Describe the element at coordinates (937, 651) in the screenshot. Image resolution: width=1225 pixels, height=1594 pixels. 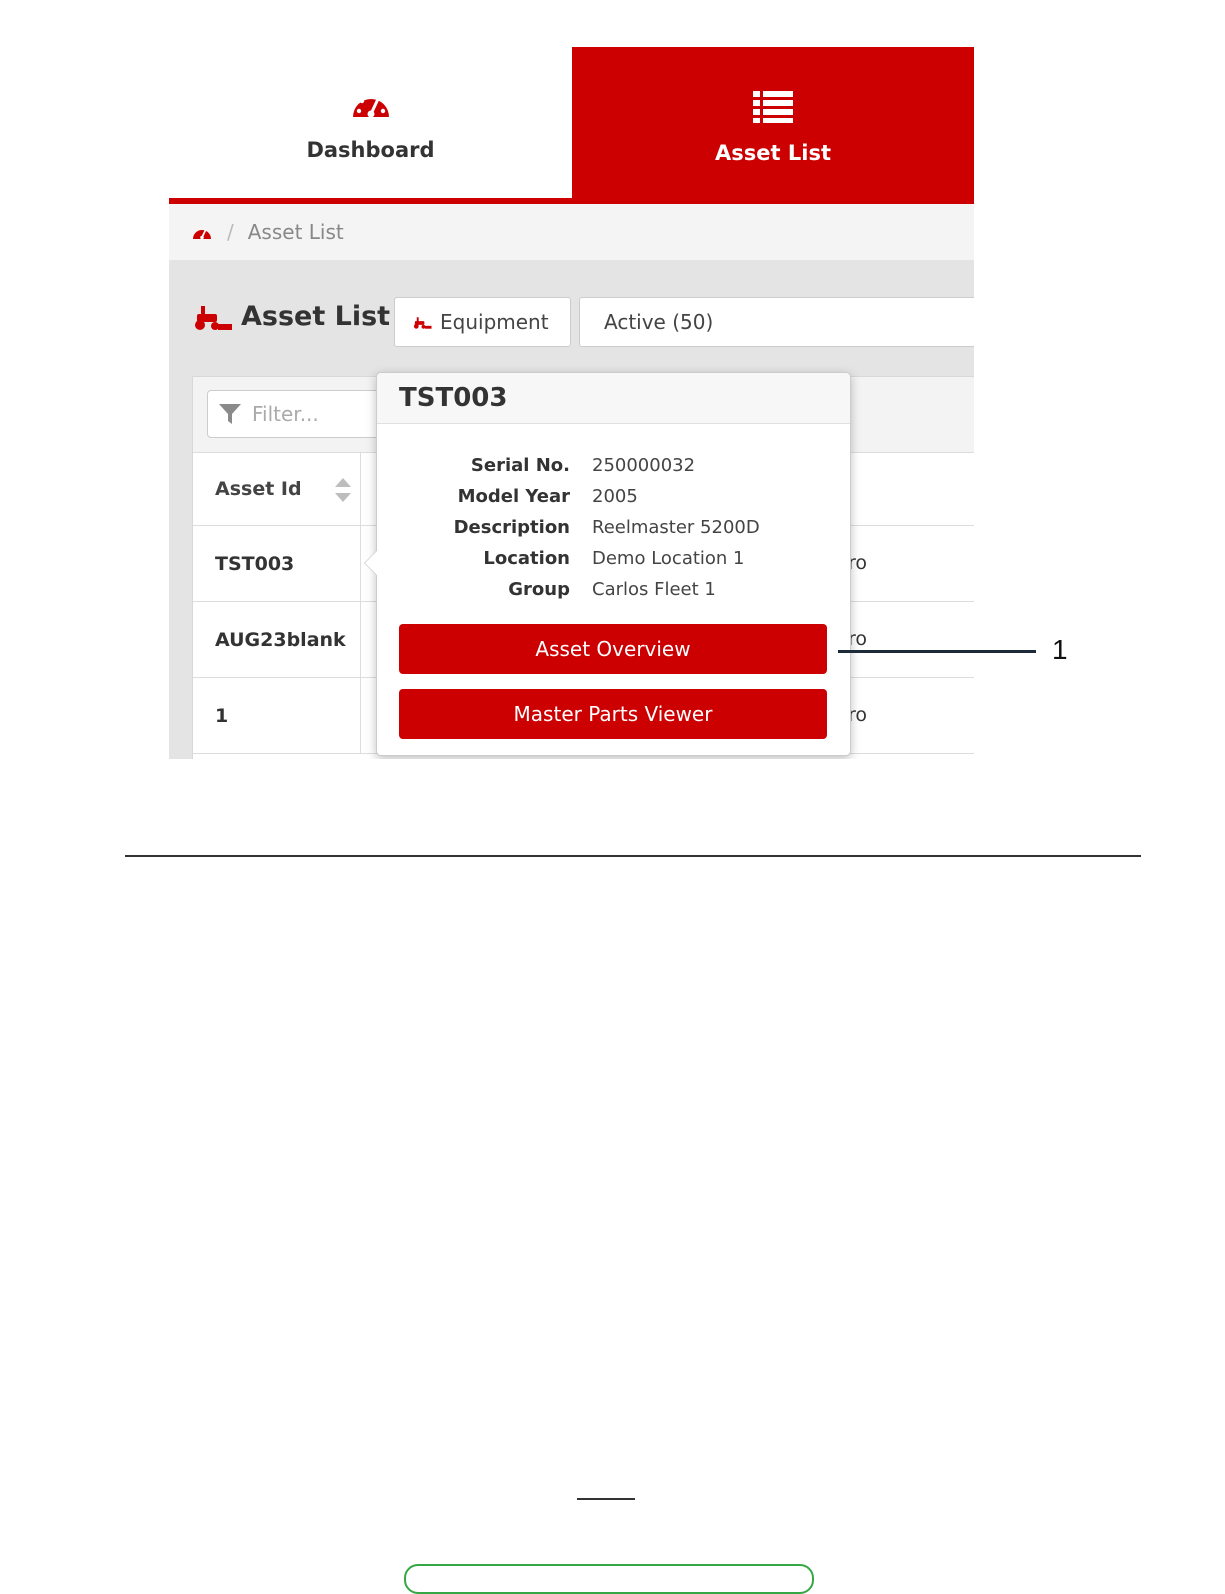
I see `callout-line` at that location.